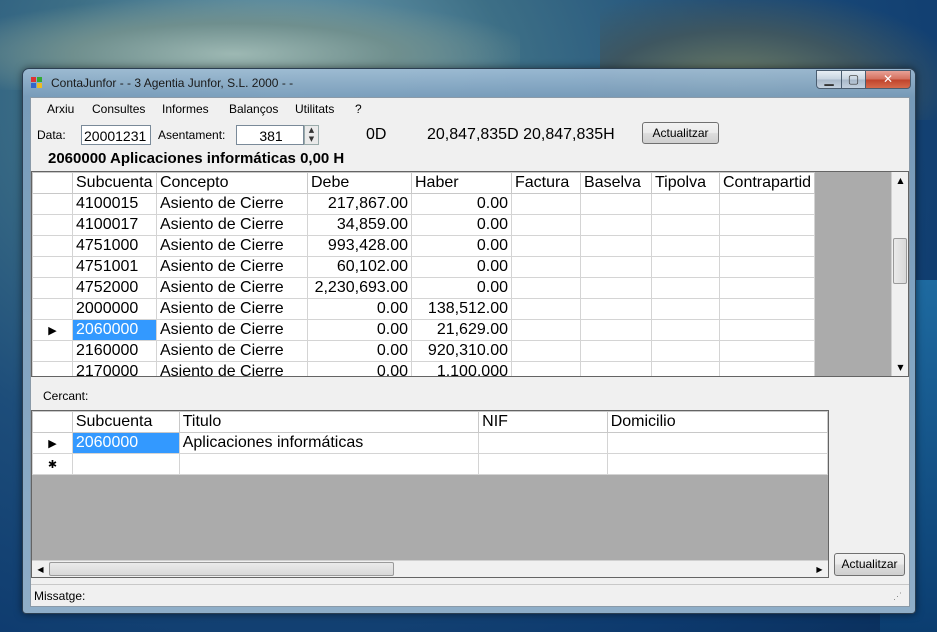  I want to click on cell-debe: 34,859.00, so click(359, 225).